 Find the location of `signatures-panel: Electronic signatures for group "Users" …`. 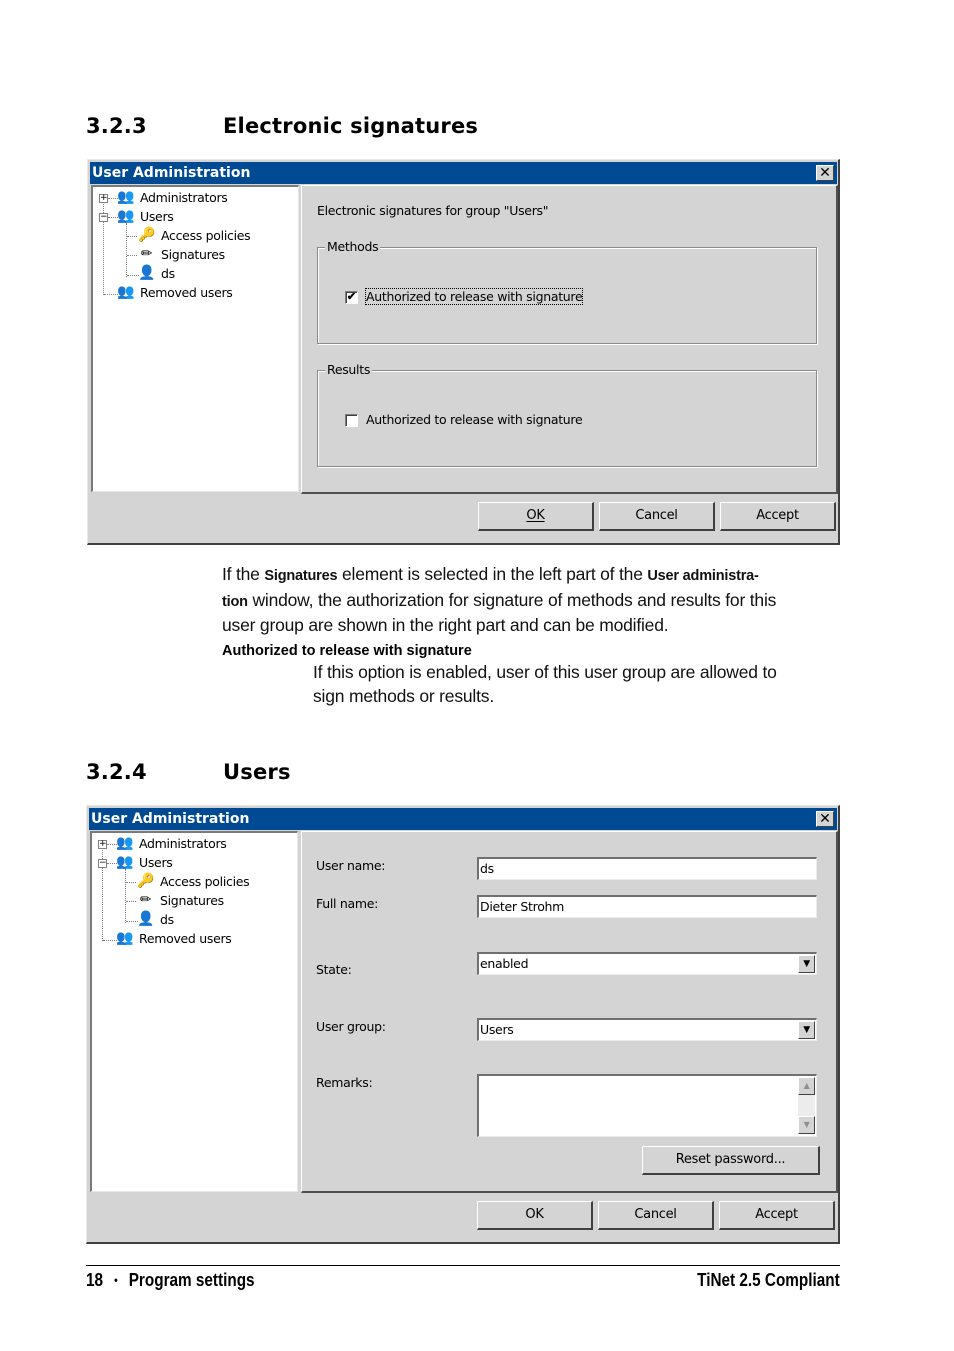

signatures-panel: Electronic signatures for group "Users" … is located at coordinates (569, 339).